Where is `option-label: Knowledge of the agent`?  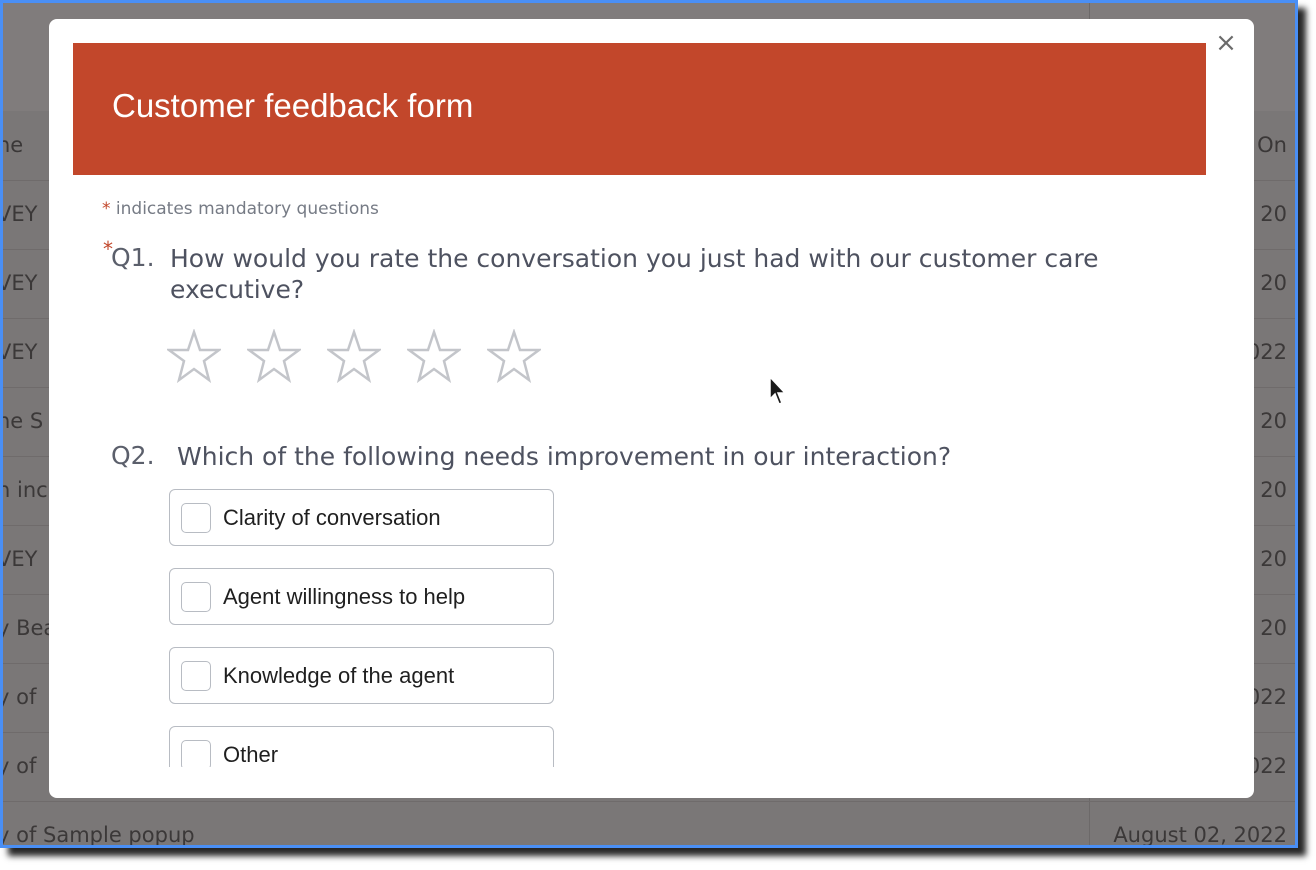 option-label: Knowledge of the agent is located at coordinates (339, 675).